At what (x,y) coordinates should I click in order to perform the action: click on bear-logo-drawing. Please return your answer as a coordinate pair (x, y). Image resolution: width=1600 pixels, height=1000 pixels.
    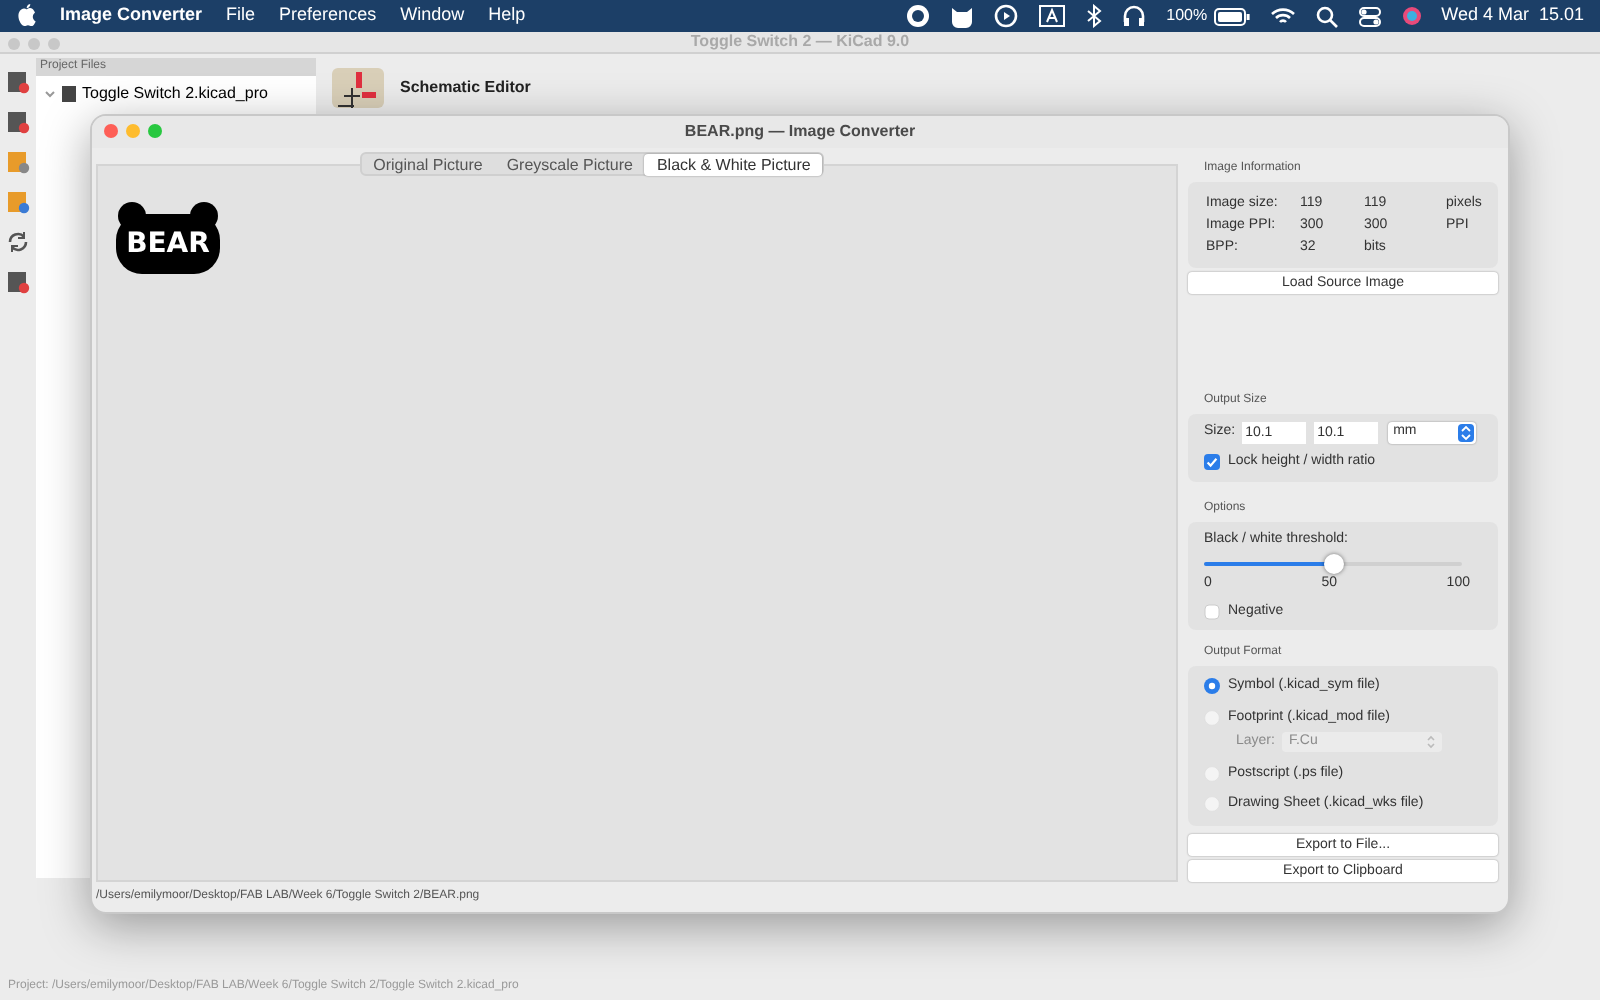
    Looking at the image, I should click on (168, 237).